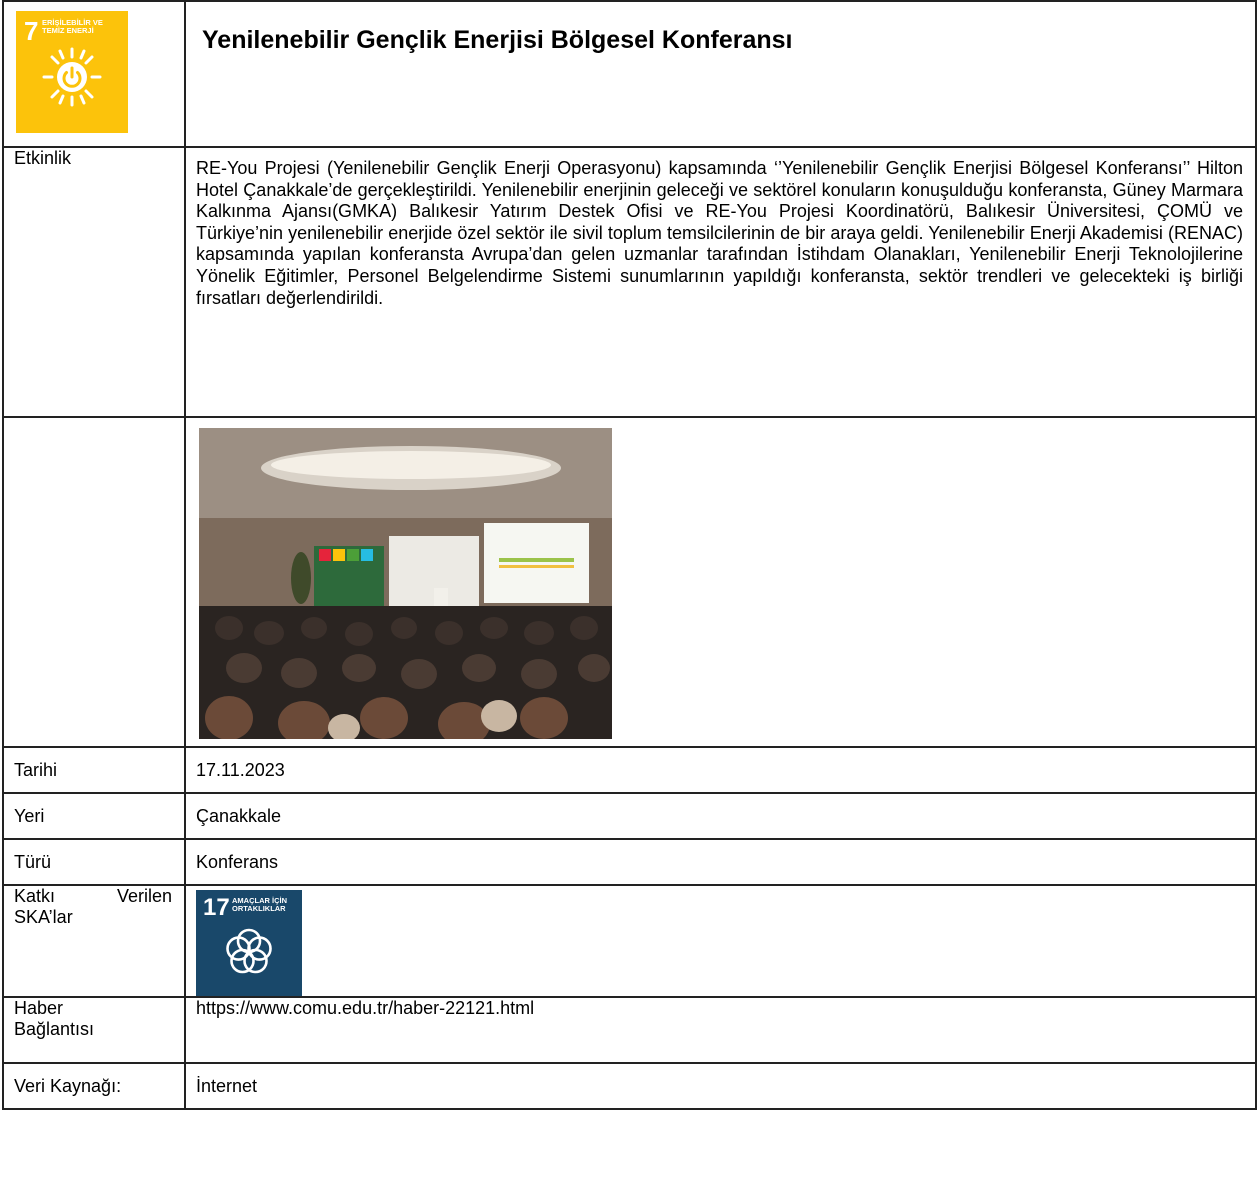 The width and height of the screenshot is (1257, 1201). What do you see at coordinates (94, 582) in the screenshot?
I see `photo-label-cell` at bounding box center [94, 582].